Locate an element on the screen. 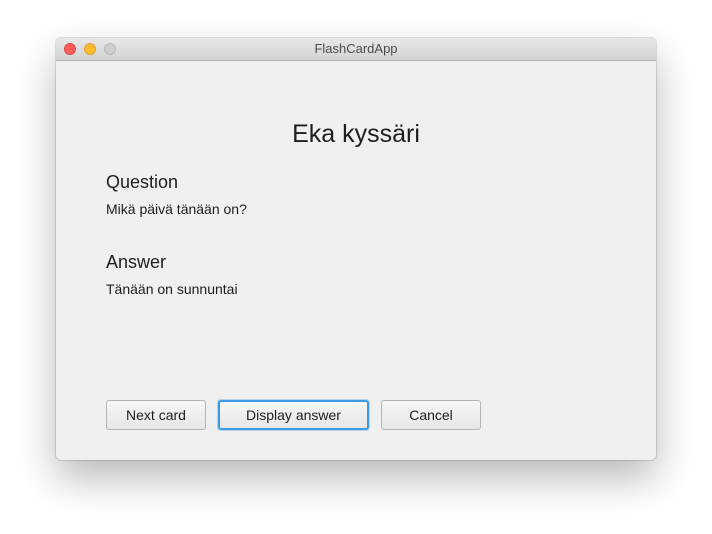  card-title: Eka kyssäri is located at coordinates (356, 134).